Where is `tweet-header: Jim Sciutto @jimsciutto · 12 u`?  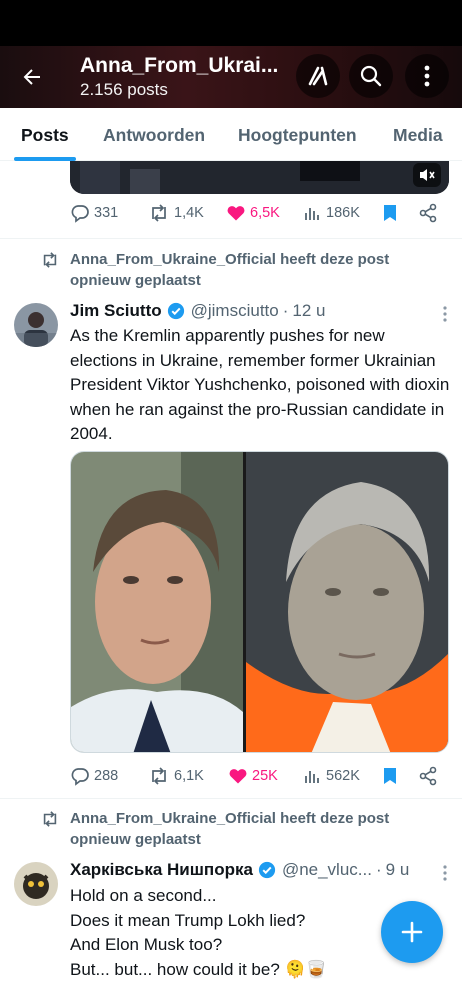
tweet-header: Jim Sciutto @jimsciutto · 12 u is located at coordinates (198, 311).